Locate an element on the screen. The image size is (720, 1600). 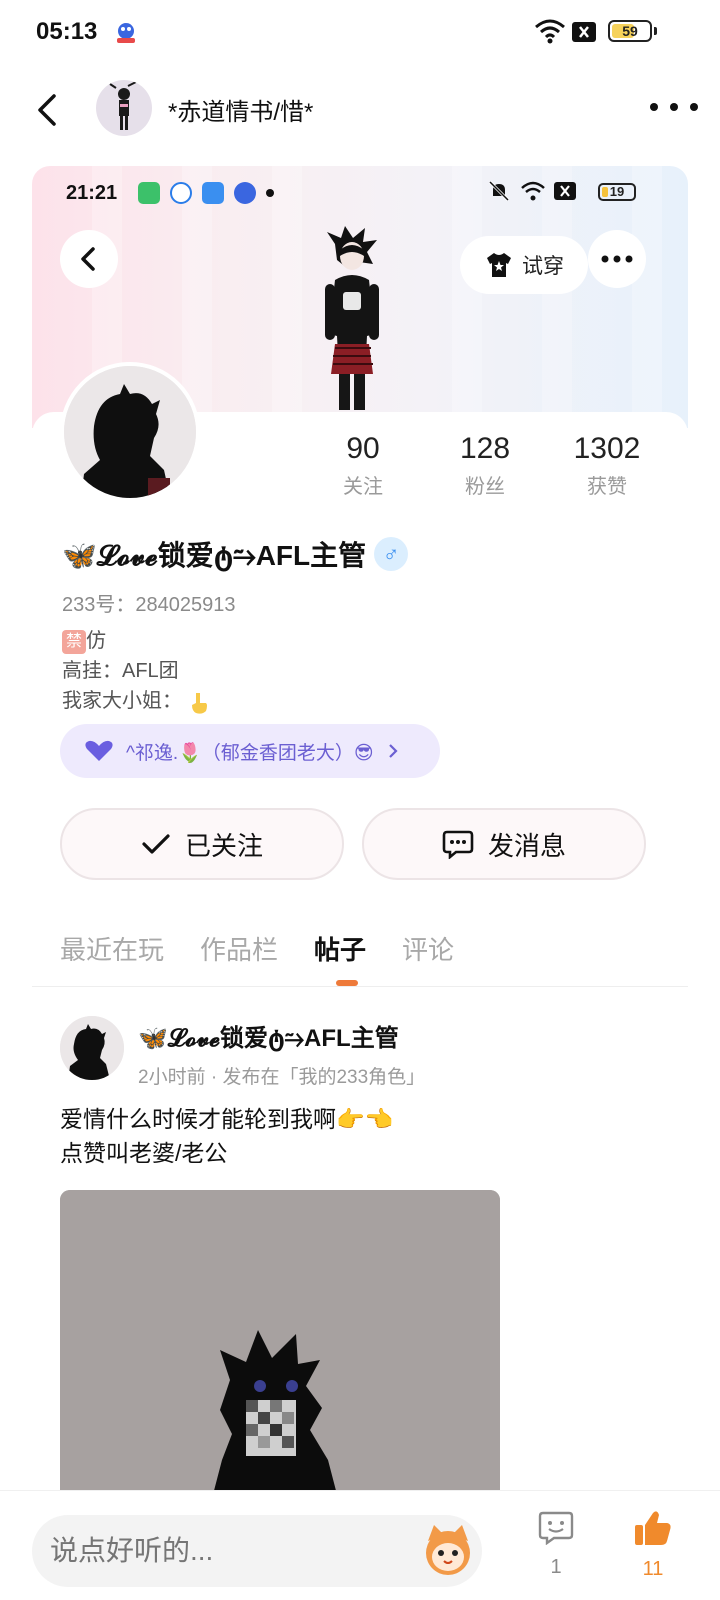
profile-nickname: 🦋𝓛𝓸𝓿𝓮锁爱ტ⥲AFL主管 is located at coordinates (214, 555).